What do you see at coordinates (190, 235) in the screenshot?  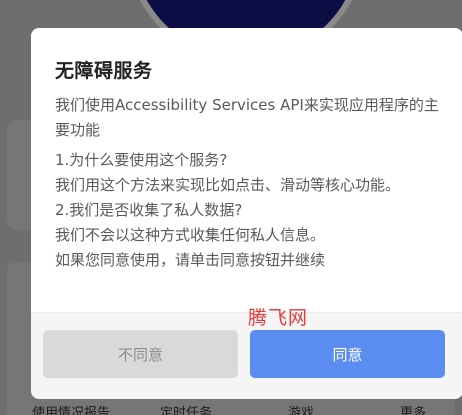 I see `dialog-answer-2: 我们不会以这种方式收集任何私人信息。` at bounding box center [190, 235].